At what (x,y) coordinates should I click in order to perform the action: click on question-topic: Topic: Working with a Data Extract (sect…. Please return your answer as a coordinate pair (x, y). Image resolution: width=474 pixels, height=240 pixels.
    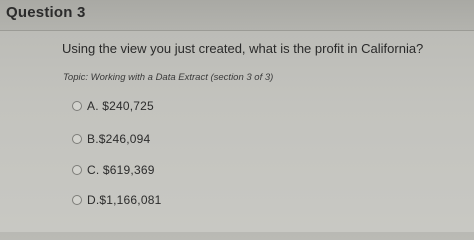
    Looking at the image, I should click on (168, 77).